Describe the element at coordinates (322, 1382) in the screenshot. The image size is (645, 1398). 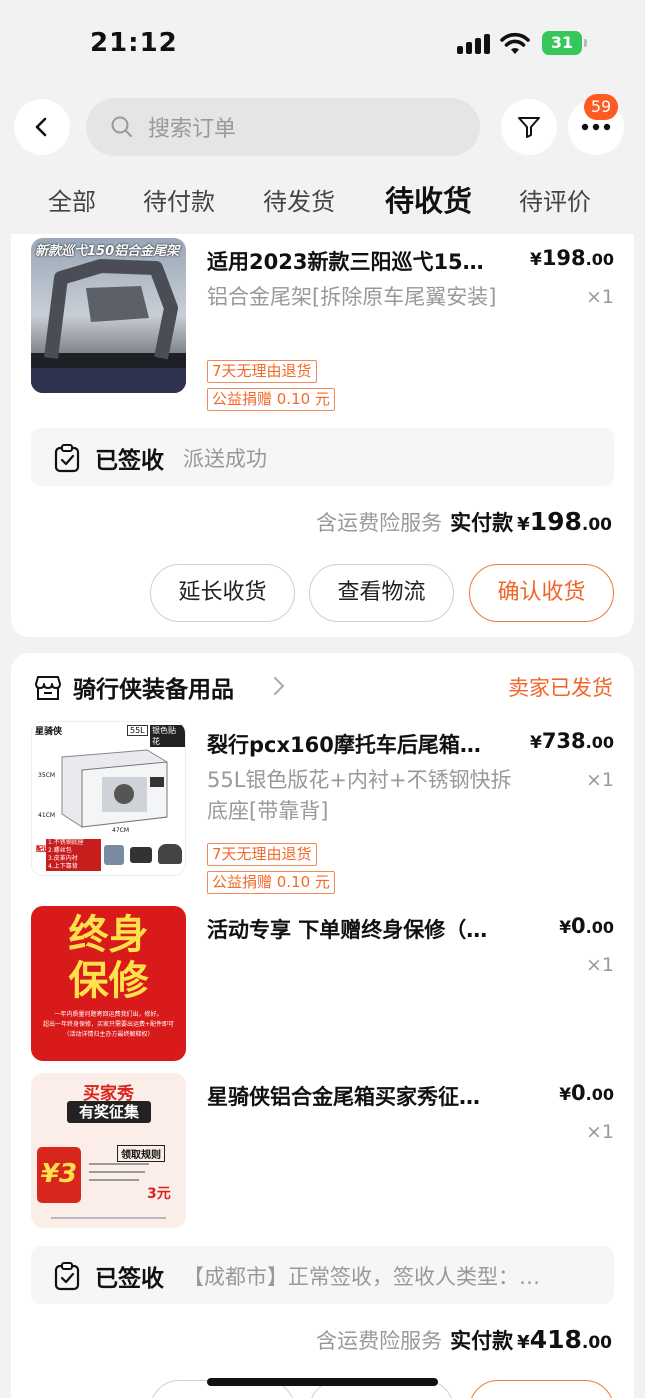
I see `home-indicator` at that location.